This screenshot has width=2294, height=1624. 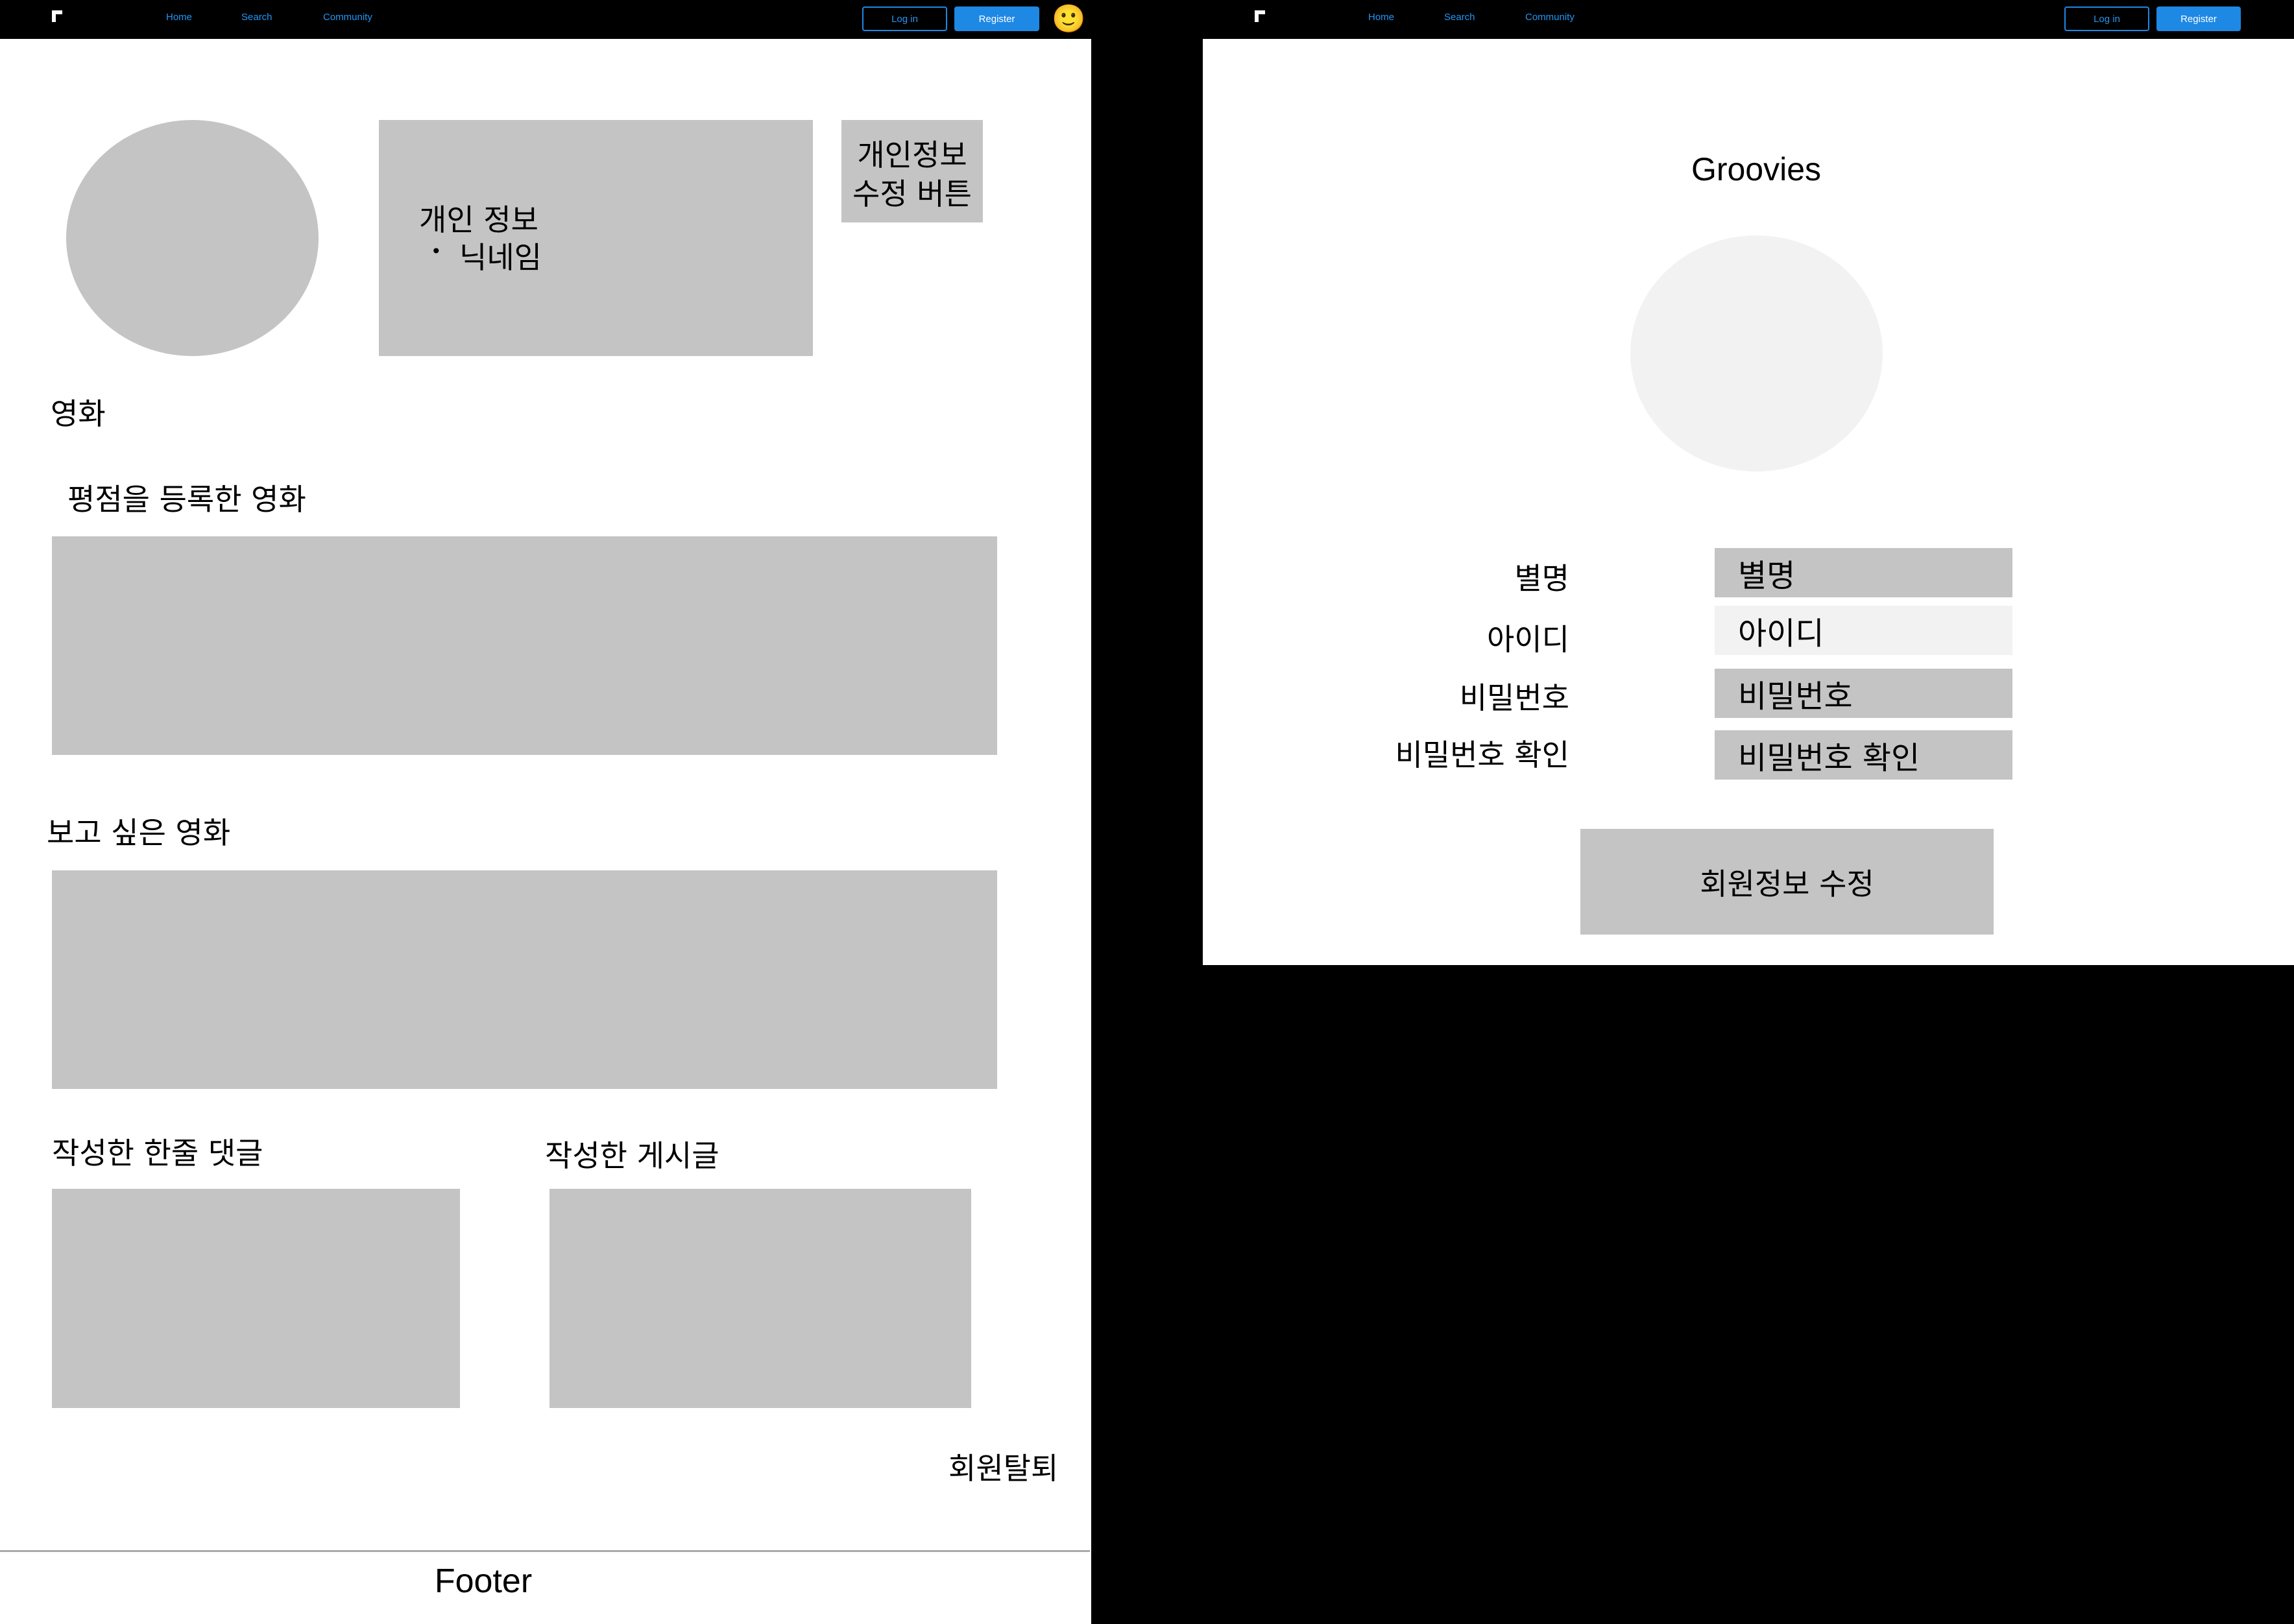 What do you see at coordinates (524, 645) in the screenshot?
I see `rated-movies-list` at bounding box center [524, 645].